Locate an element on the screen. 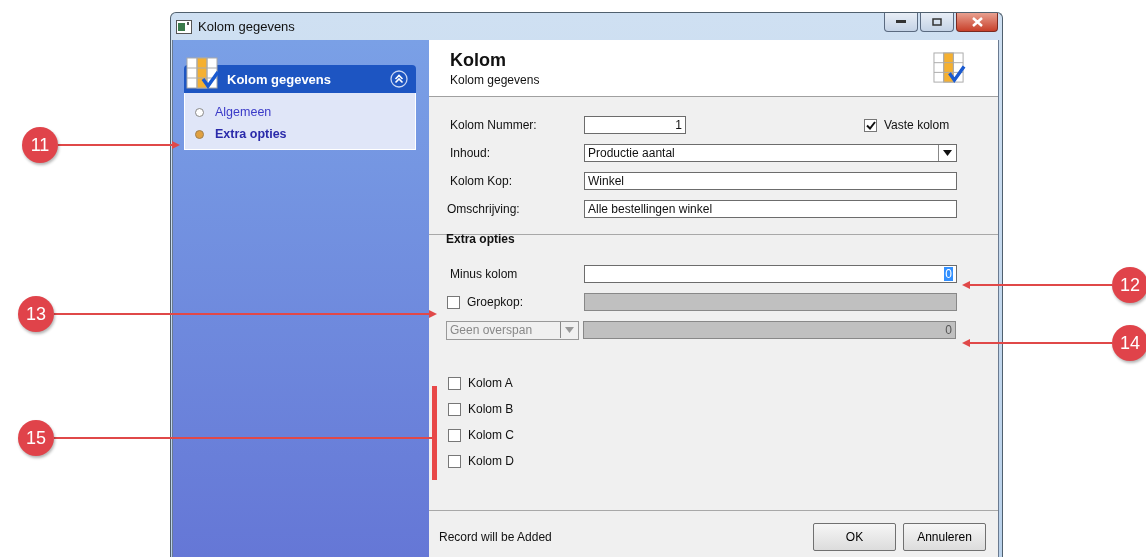 The height and width of the screenshot is (558, 1146). text-field: Winkel is located at coordinates (770, 181).